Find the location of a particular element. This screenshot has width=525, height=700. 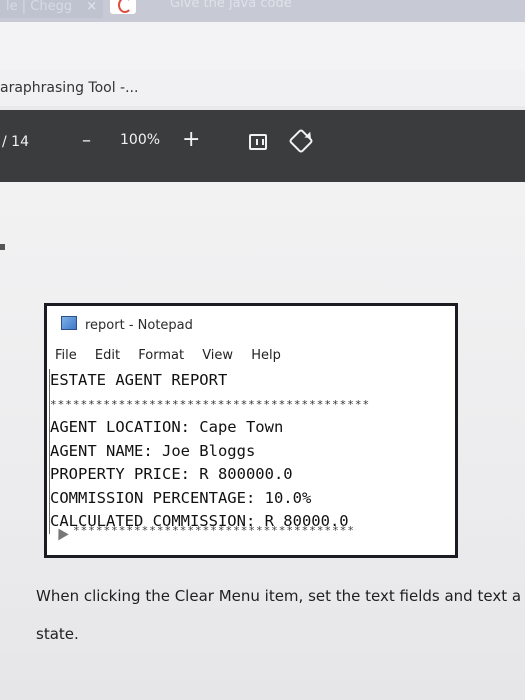

page-count: / 14 is located at coordinates (15, 142).